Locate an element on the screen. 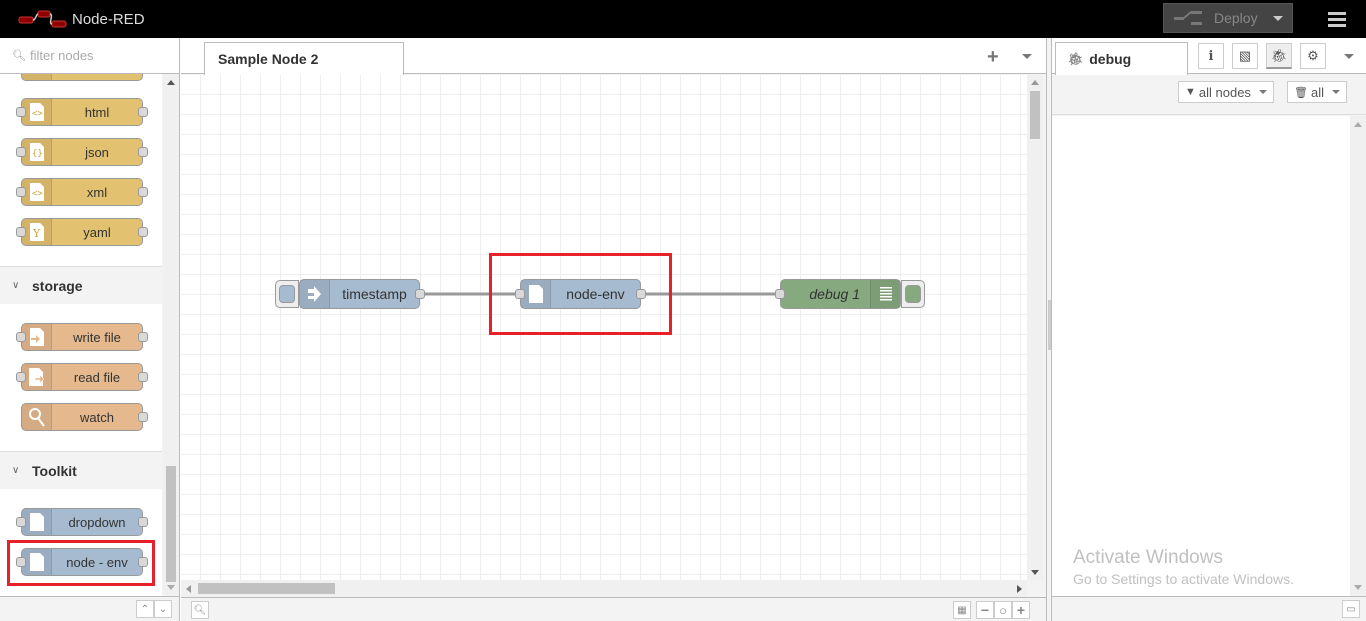  palette-node-xml: <> xml is located at coordinates (82, 192).